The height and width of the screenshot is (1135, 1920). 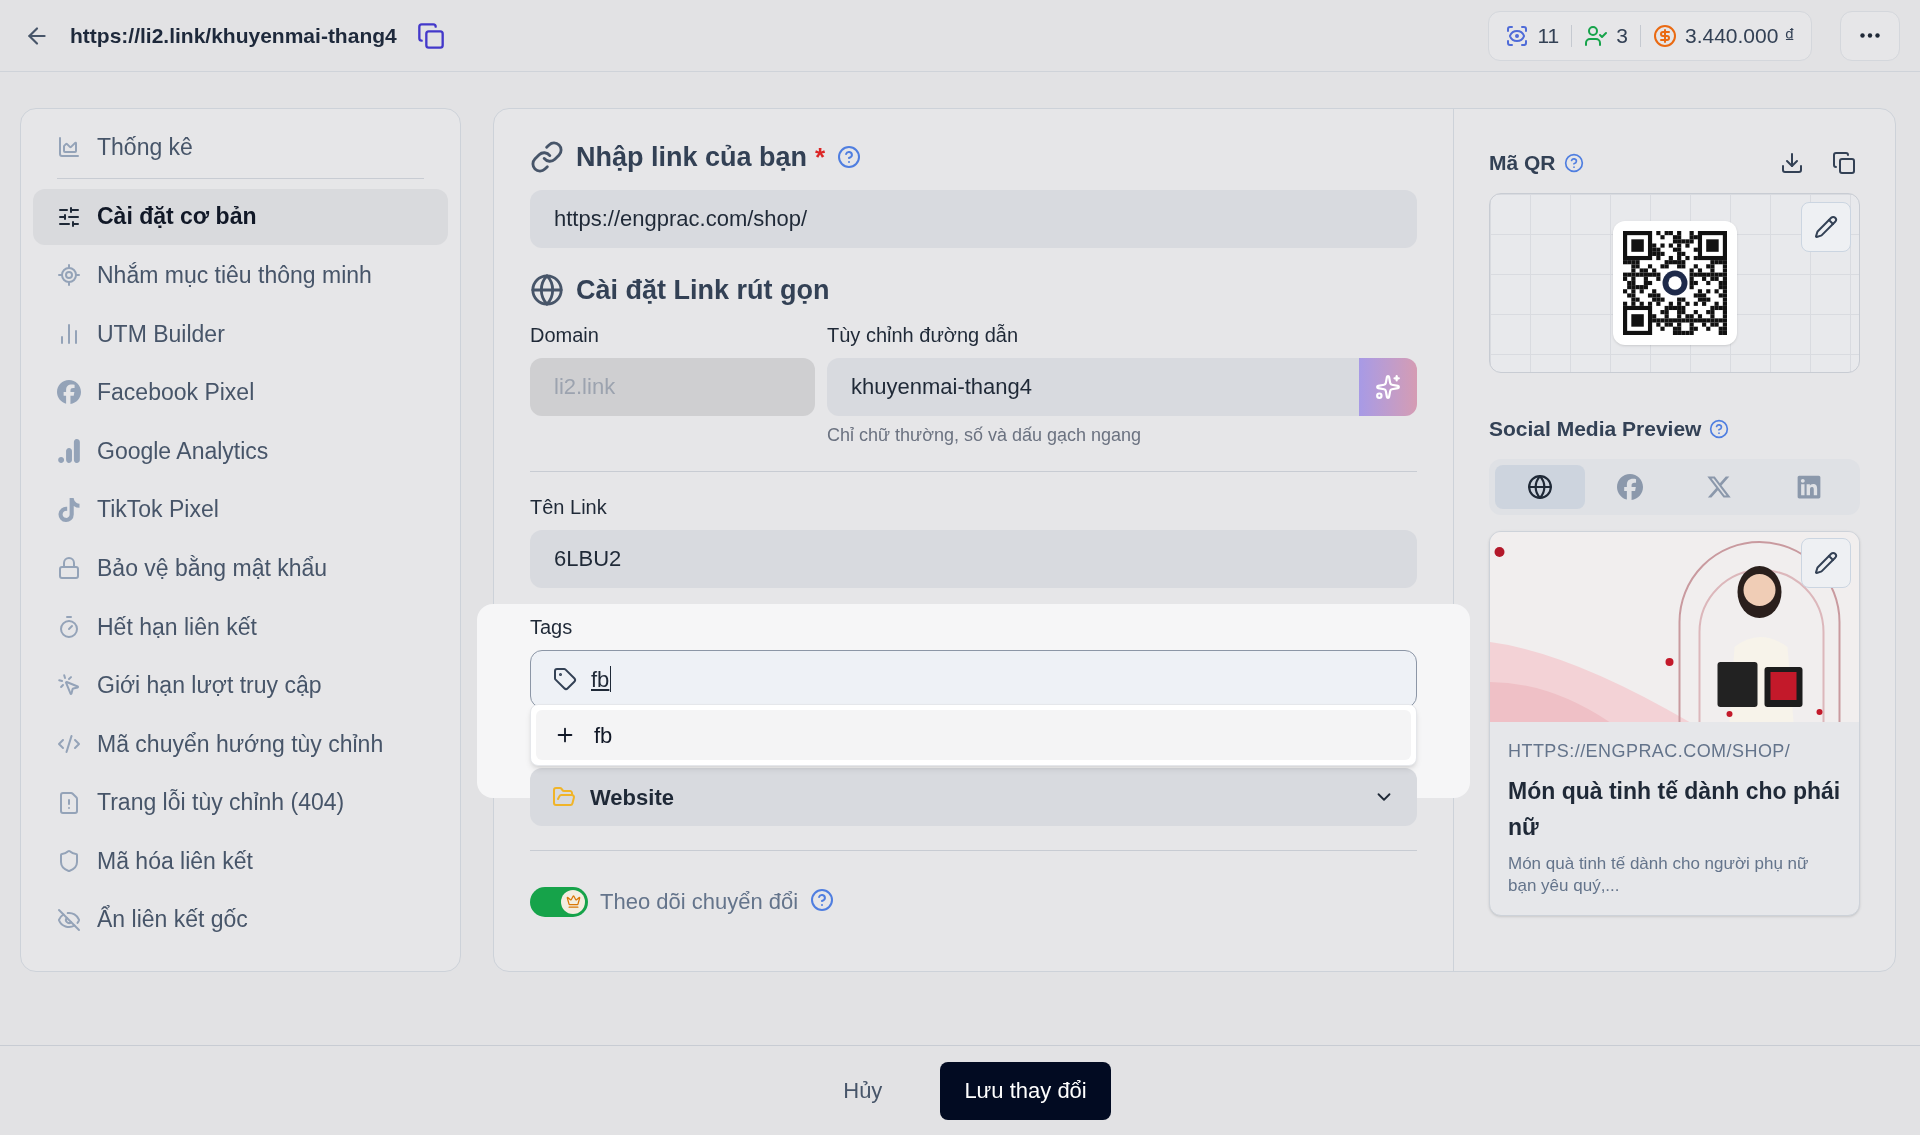 What do you see at coordinates (973, 218) in the screenshot?
I see `url-field: https://engprac.com/shop/` at bounding box center [973, 218].